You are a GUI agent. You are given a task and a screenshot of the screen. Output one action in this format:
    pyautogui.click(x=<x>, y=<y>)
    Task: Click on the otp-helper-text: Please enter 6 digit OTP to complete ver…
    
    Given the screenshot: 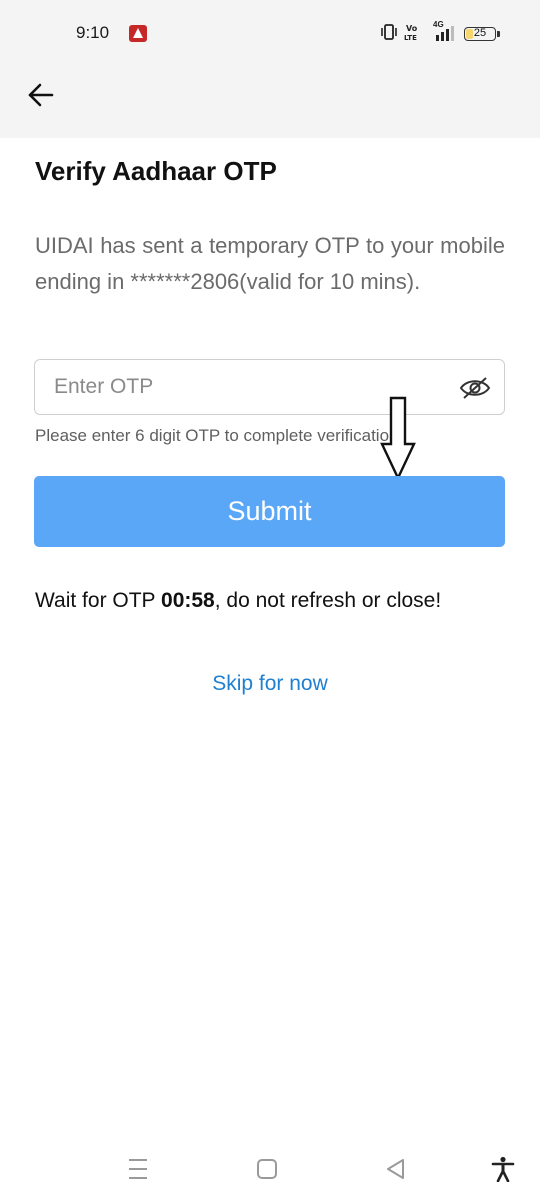 What is the action you would take?
    pyautogui.click(x=217, y=435)
    